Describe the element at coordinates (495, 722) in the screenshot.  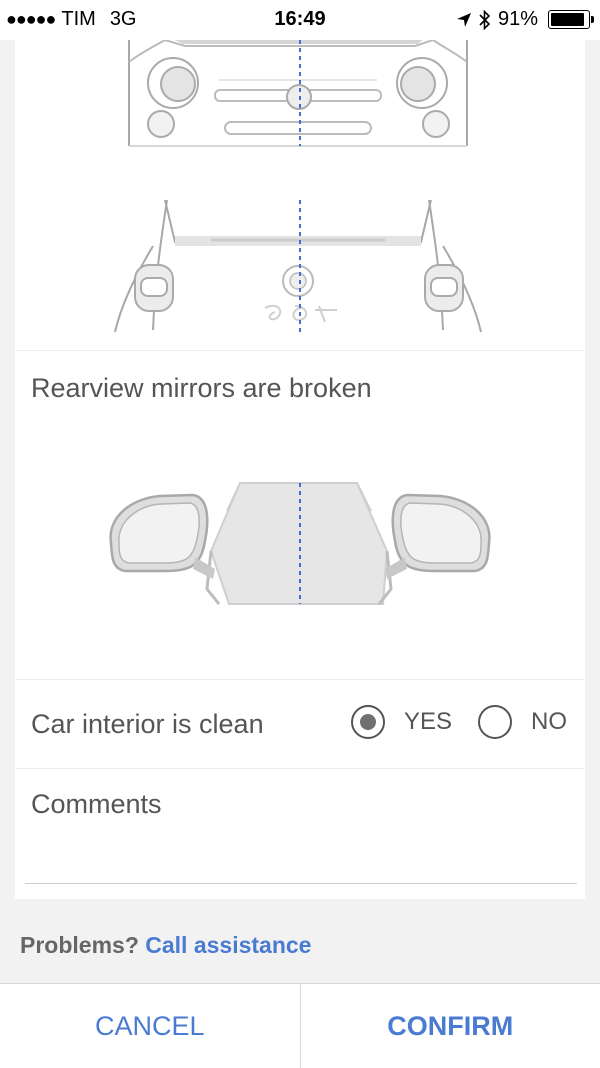
I see `radio-no-circle-icon` at that location.